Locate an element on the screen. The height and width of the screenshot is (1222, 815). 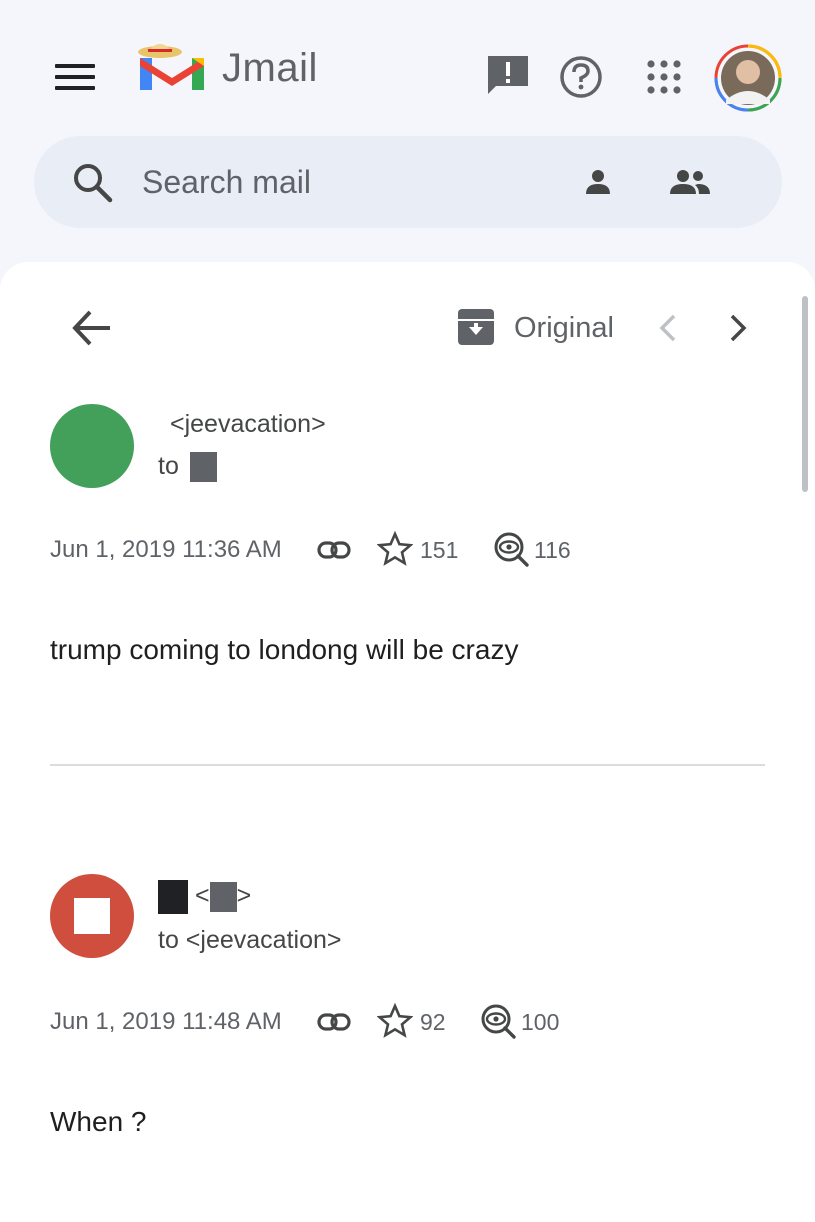
scrollbar is located at coordinates (805, 394).